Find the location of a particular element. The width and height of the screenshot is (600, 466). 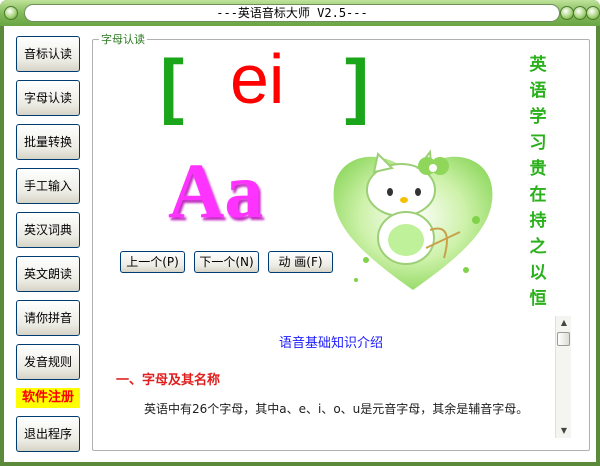

sidebar-item-pronunciation-rules: 发音规则 is located at coordinates (48, 362).